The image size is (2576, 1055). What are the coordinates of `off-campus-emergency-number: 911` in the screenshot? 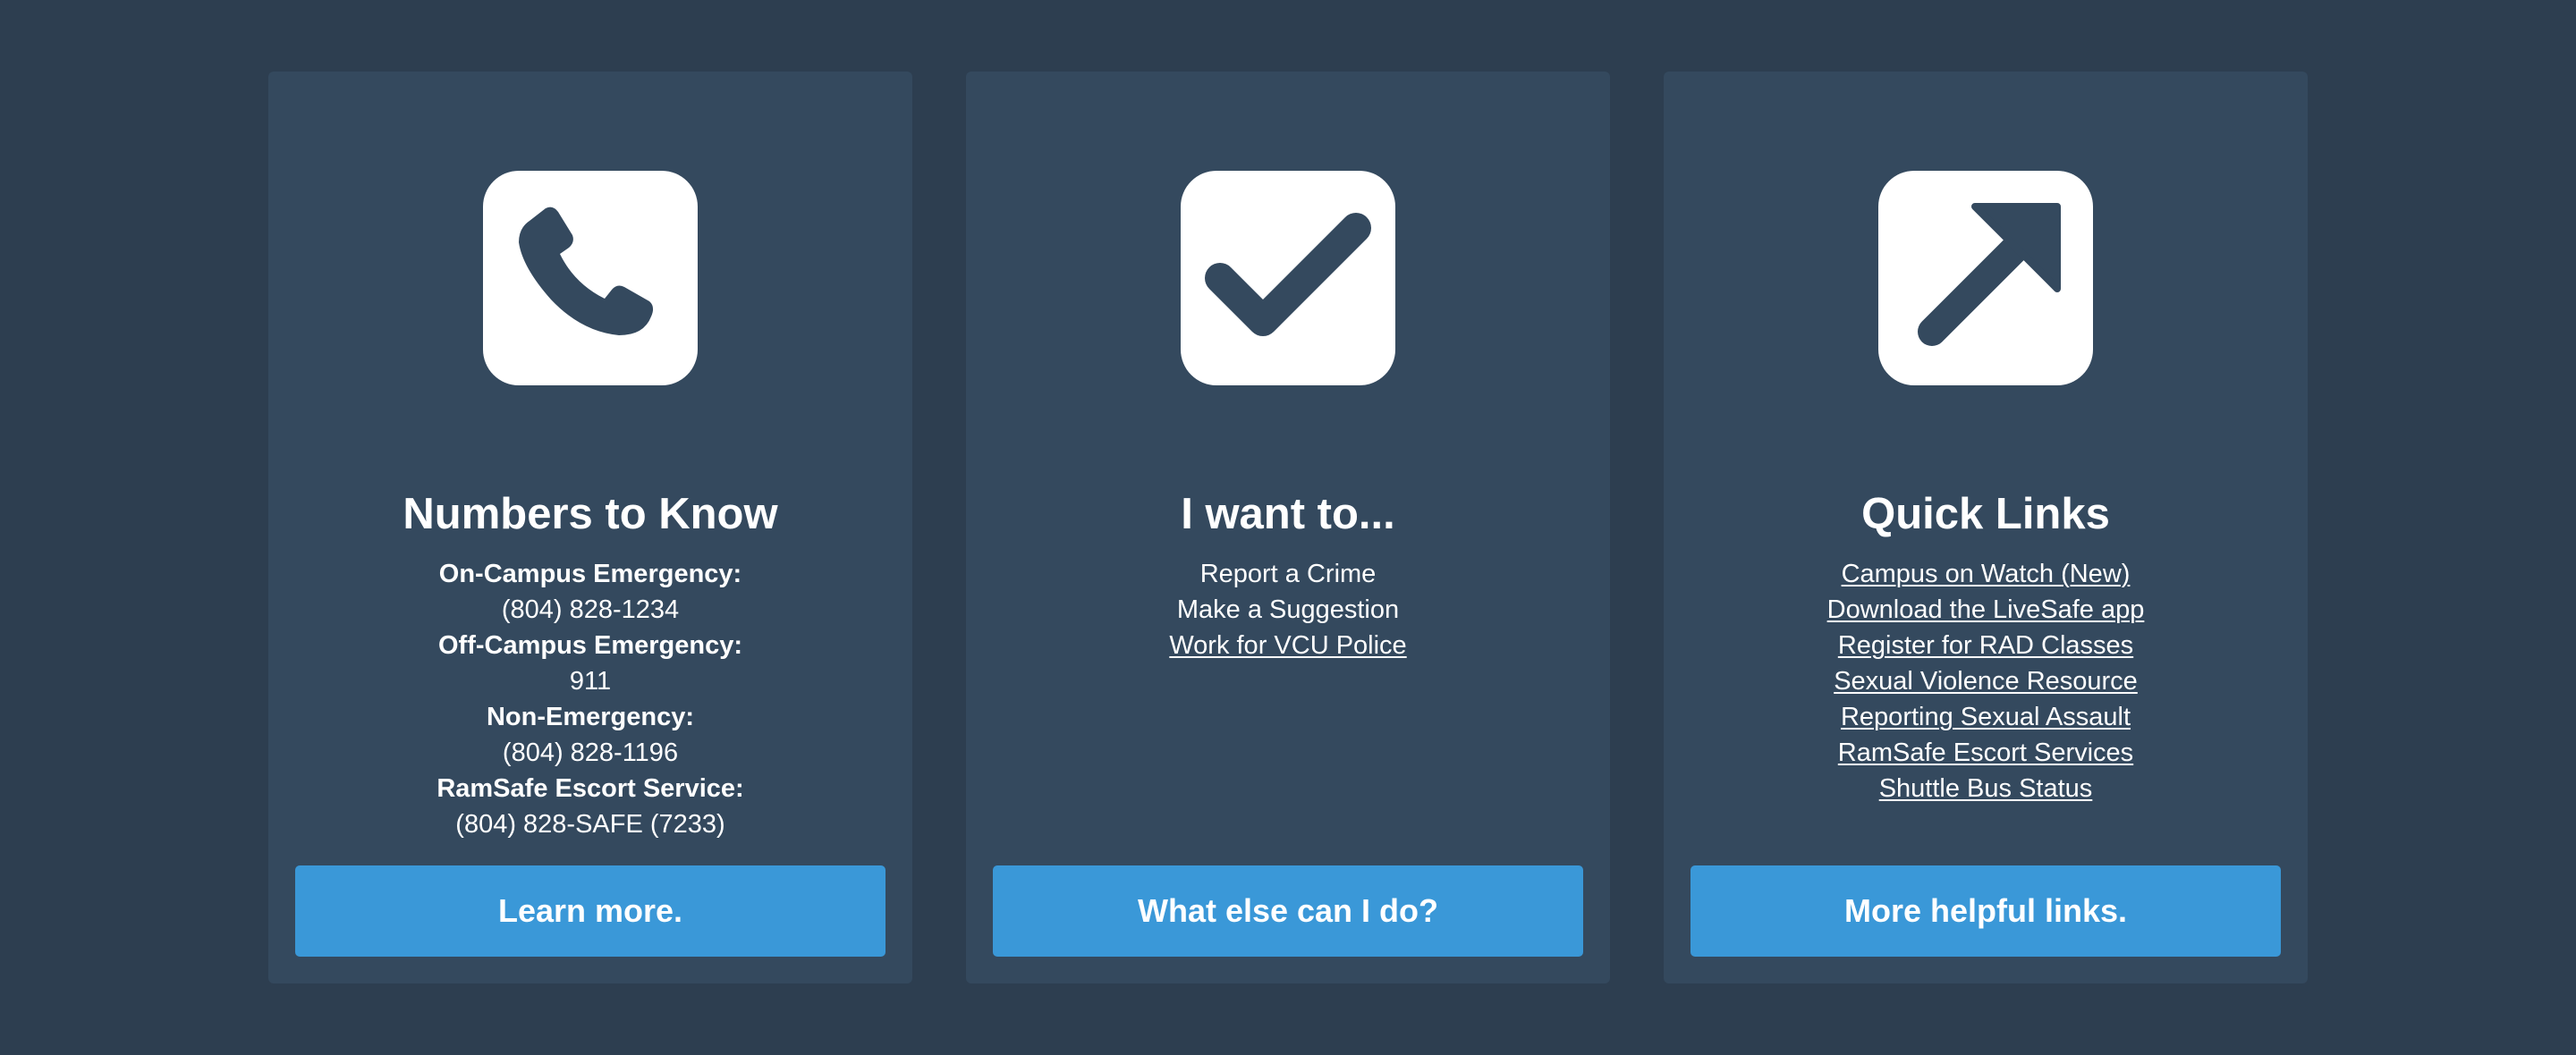 It's located at (590, 681).